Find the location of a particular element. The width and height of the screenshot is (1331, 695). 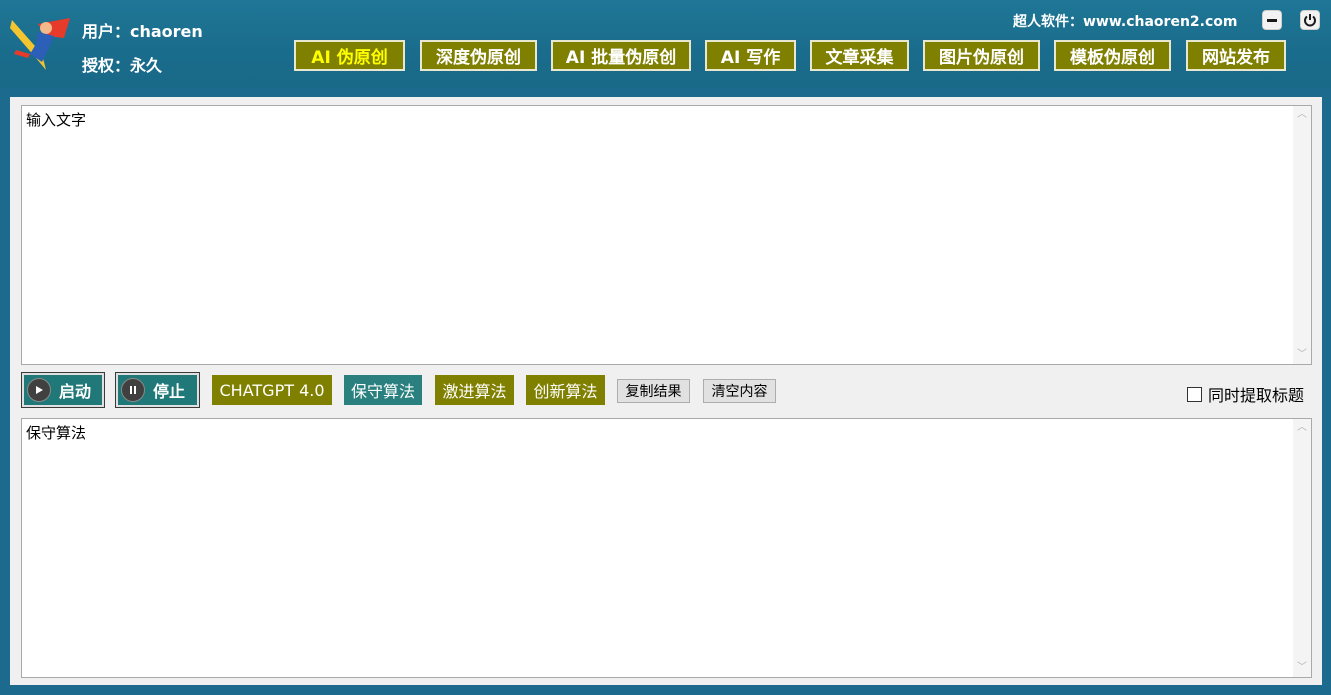

nav-image-rewrite: 图片伪原创 is located at coordinates (981, 55).